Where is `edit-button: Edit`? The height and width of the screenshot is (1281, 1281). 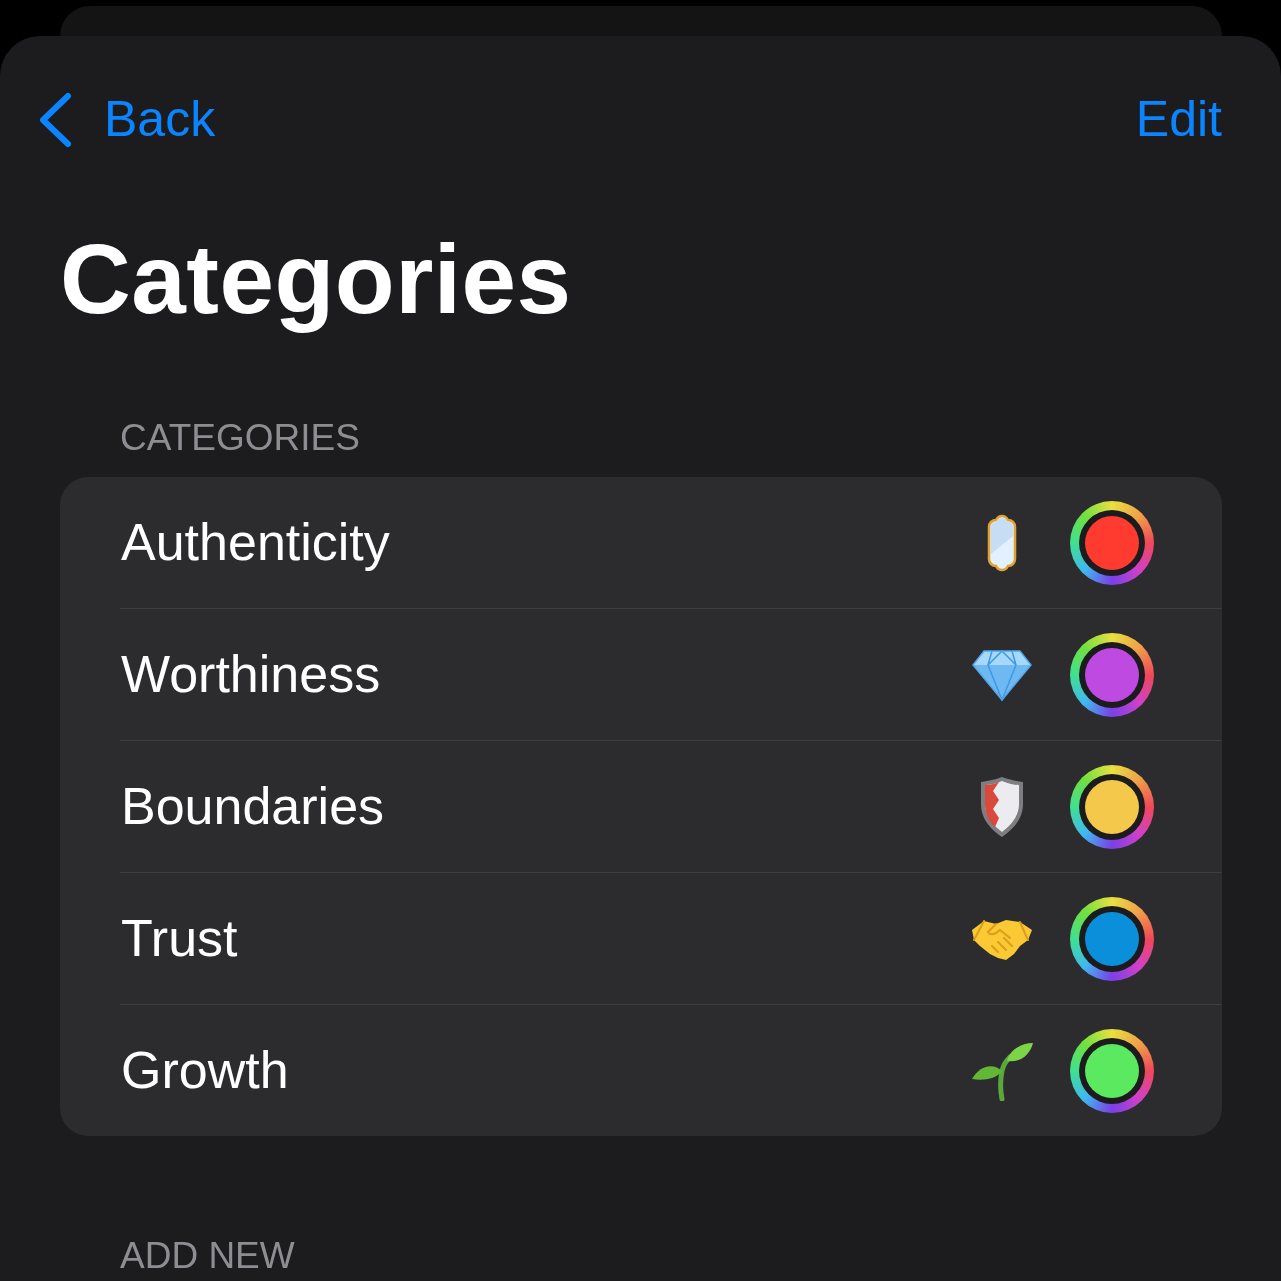 edit-button: Edit is located at coordinates (1178, 120).